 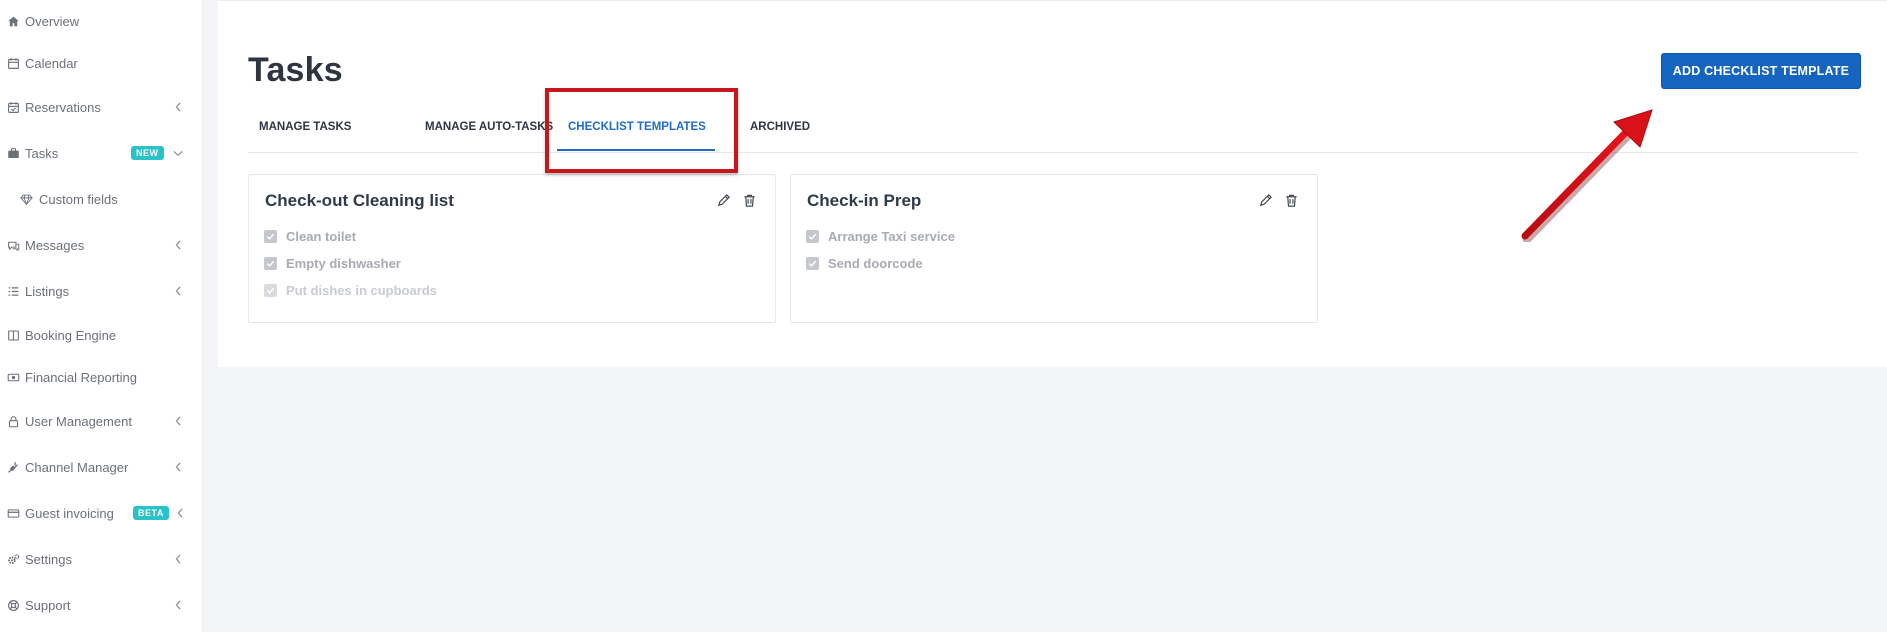 I want to click on sidebar-item-label: Messages, so click(x=55, y=245).